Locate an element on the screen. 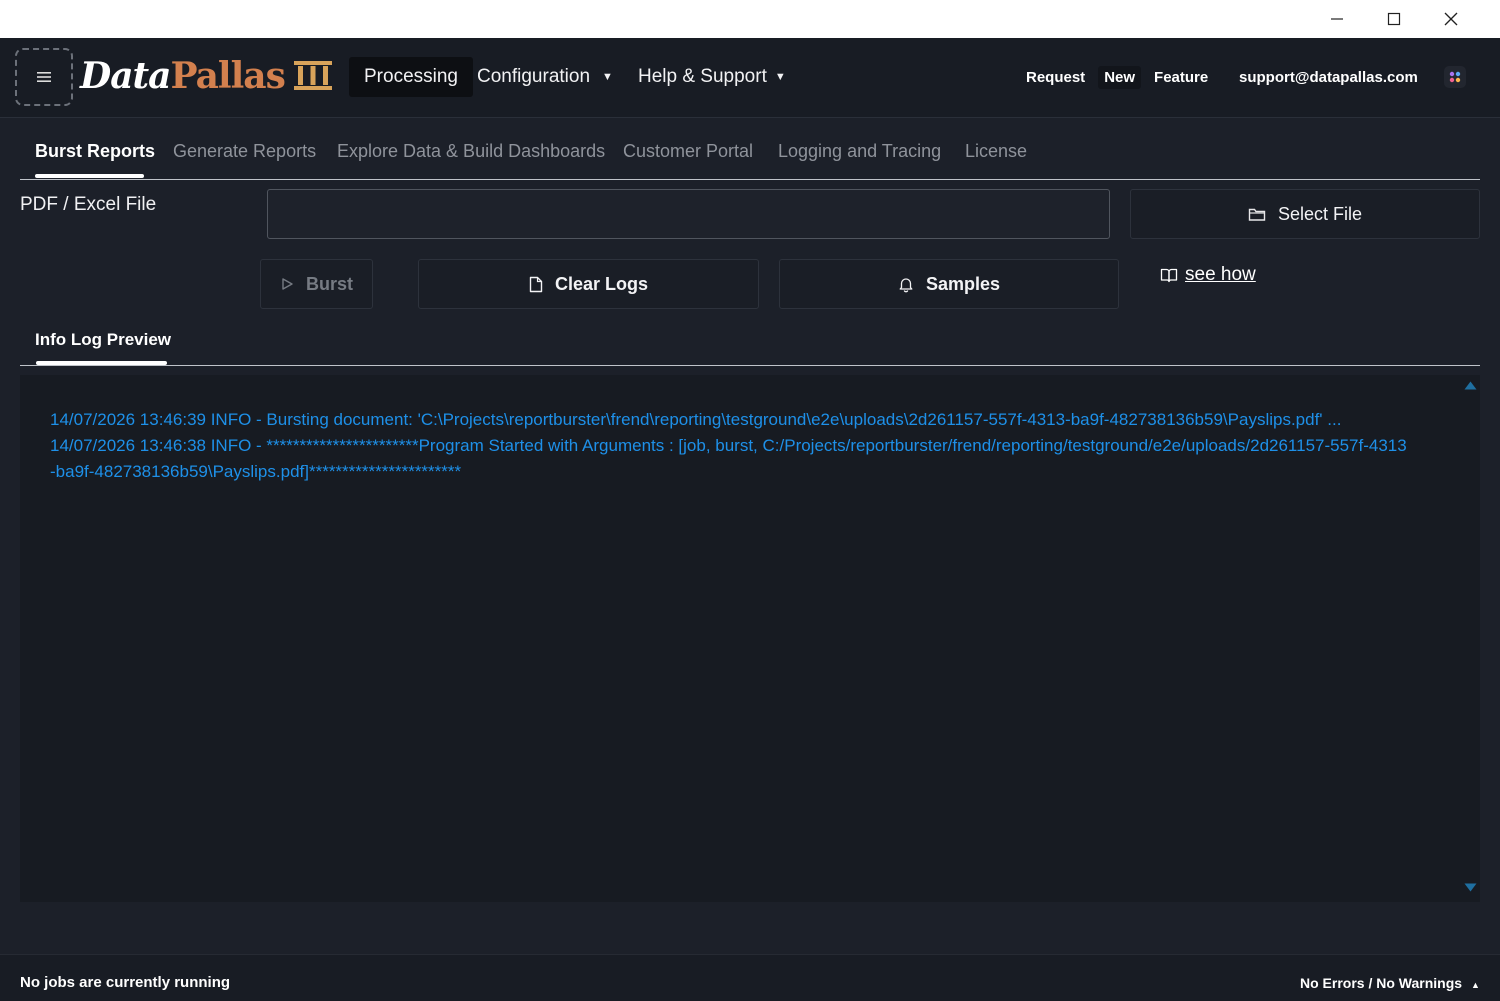 The width and height of the screenshot is (1500, 1001). support-email-link: support@datapallas.com is located at coordinates (1328, 77).